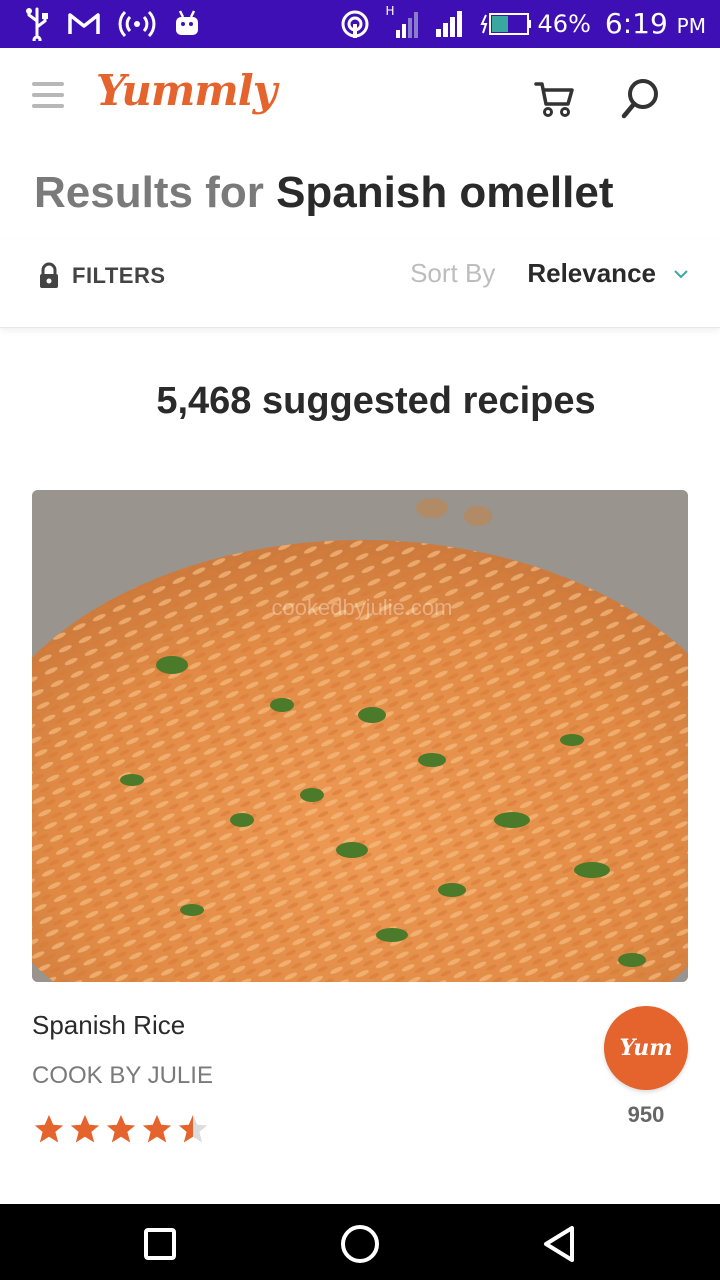 The width and height of the screenshot is (720, 1280). What do you see at coordinates (564, 23) in the screenshot?
I see `battery-percent: 46%` at bounding box center [564, 23].